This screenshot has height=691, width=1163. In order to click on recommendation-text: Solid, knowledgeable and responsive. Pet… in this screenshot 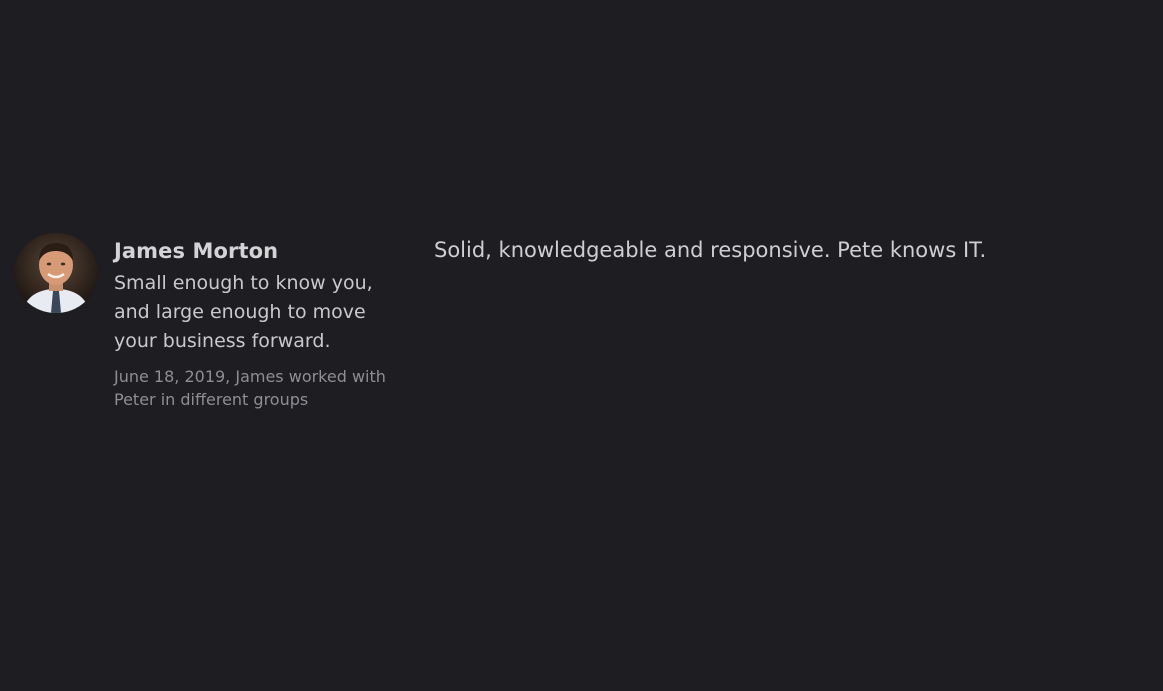, I will do `click(710, 250)`.